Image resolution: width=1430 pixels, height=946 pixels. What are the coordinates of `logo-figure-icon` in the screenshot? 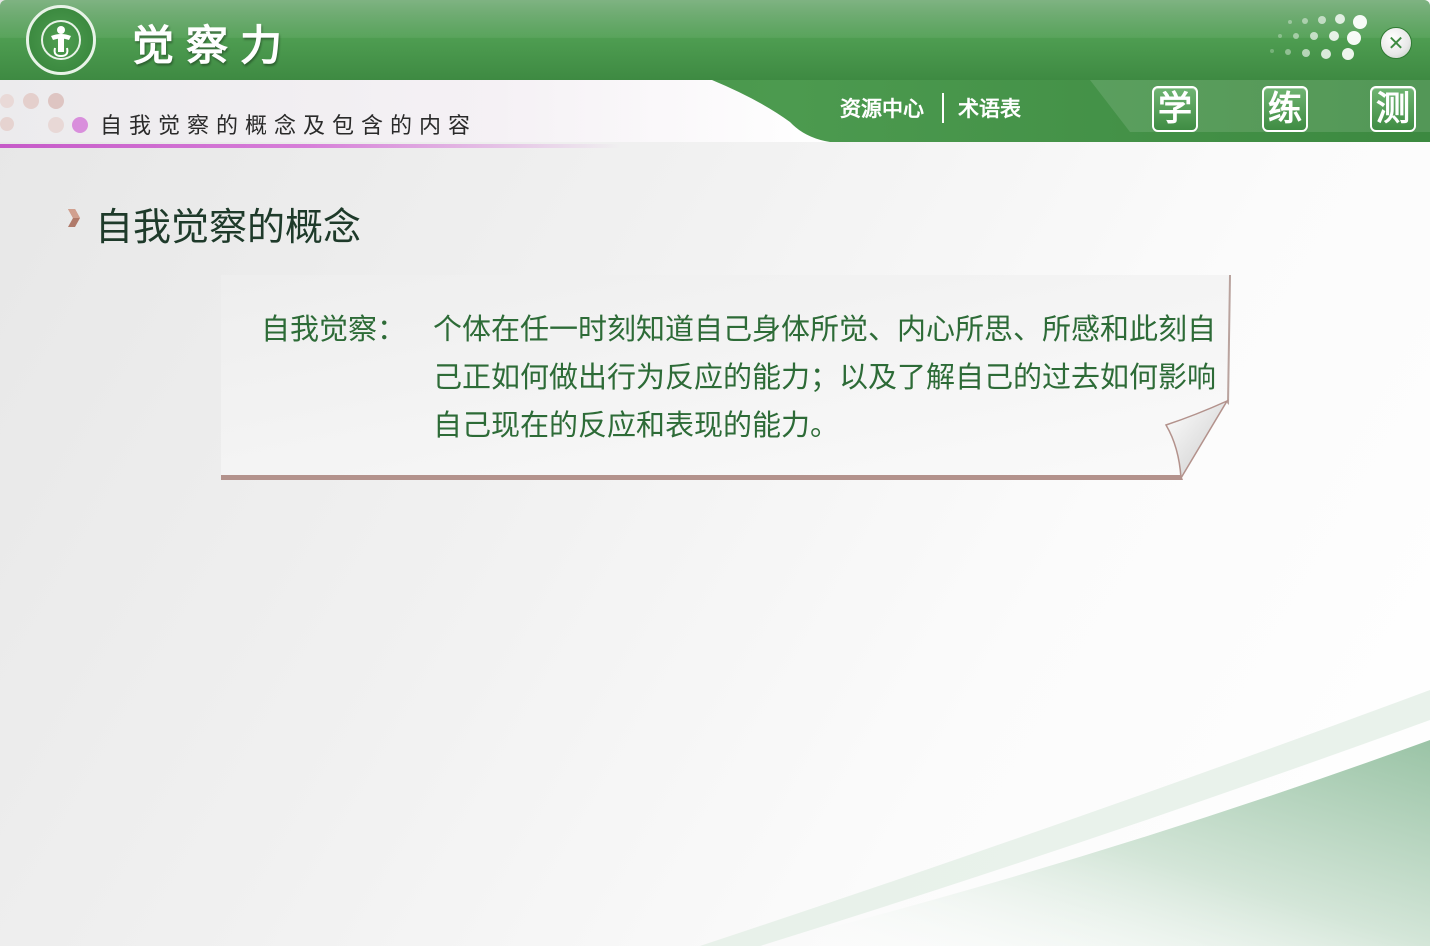 It's located at (61, 42).